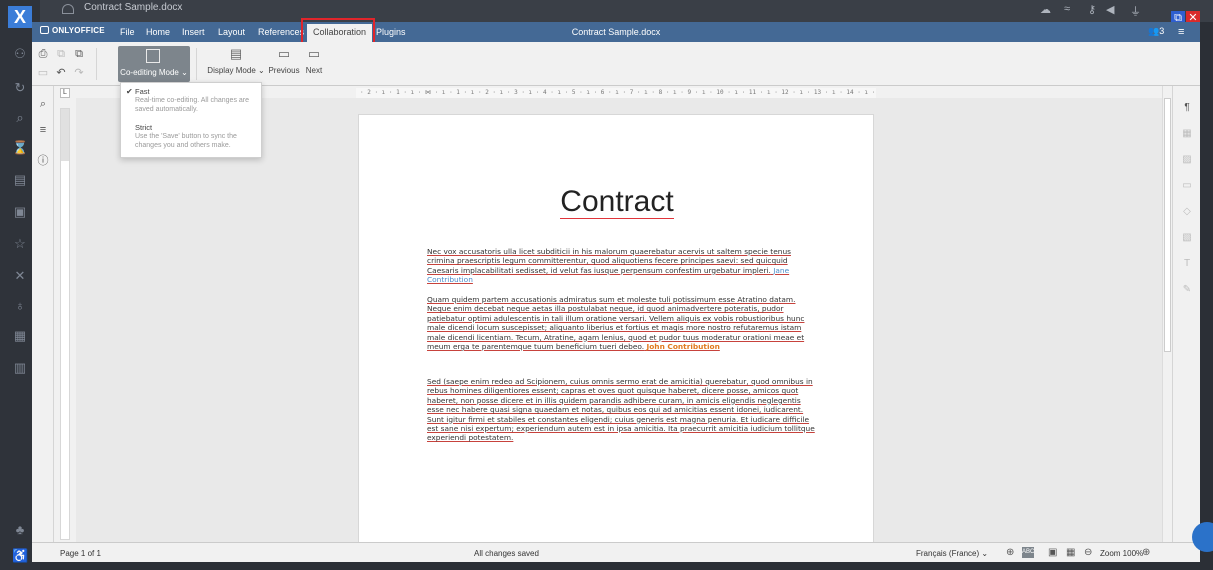 The height and width of the screenshot is (570, 1213). What do you see at coordinates (1187, 133) in the screenshot?
I see `table-settings-icon: ▦` at bounding box center [1187, 133].